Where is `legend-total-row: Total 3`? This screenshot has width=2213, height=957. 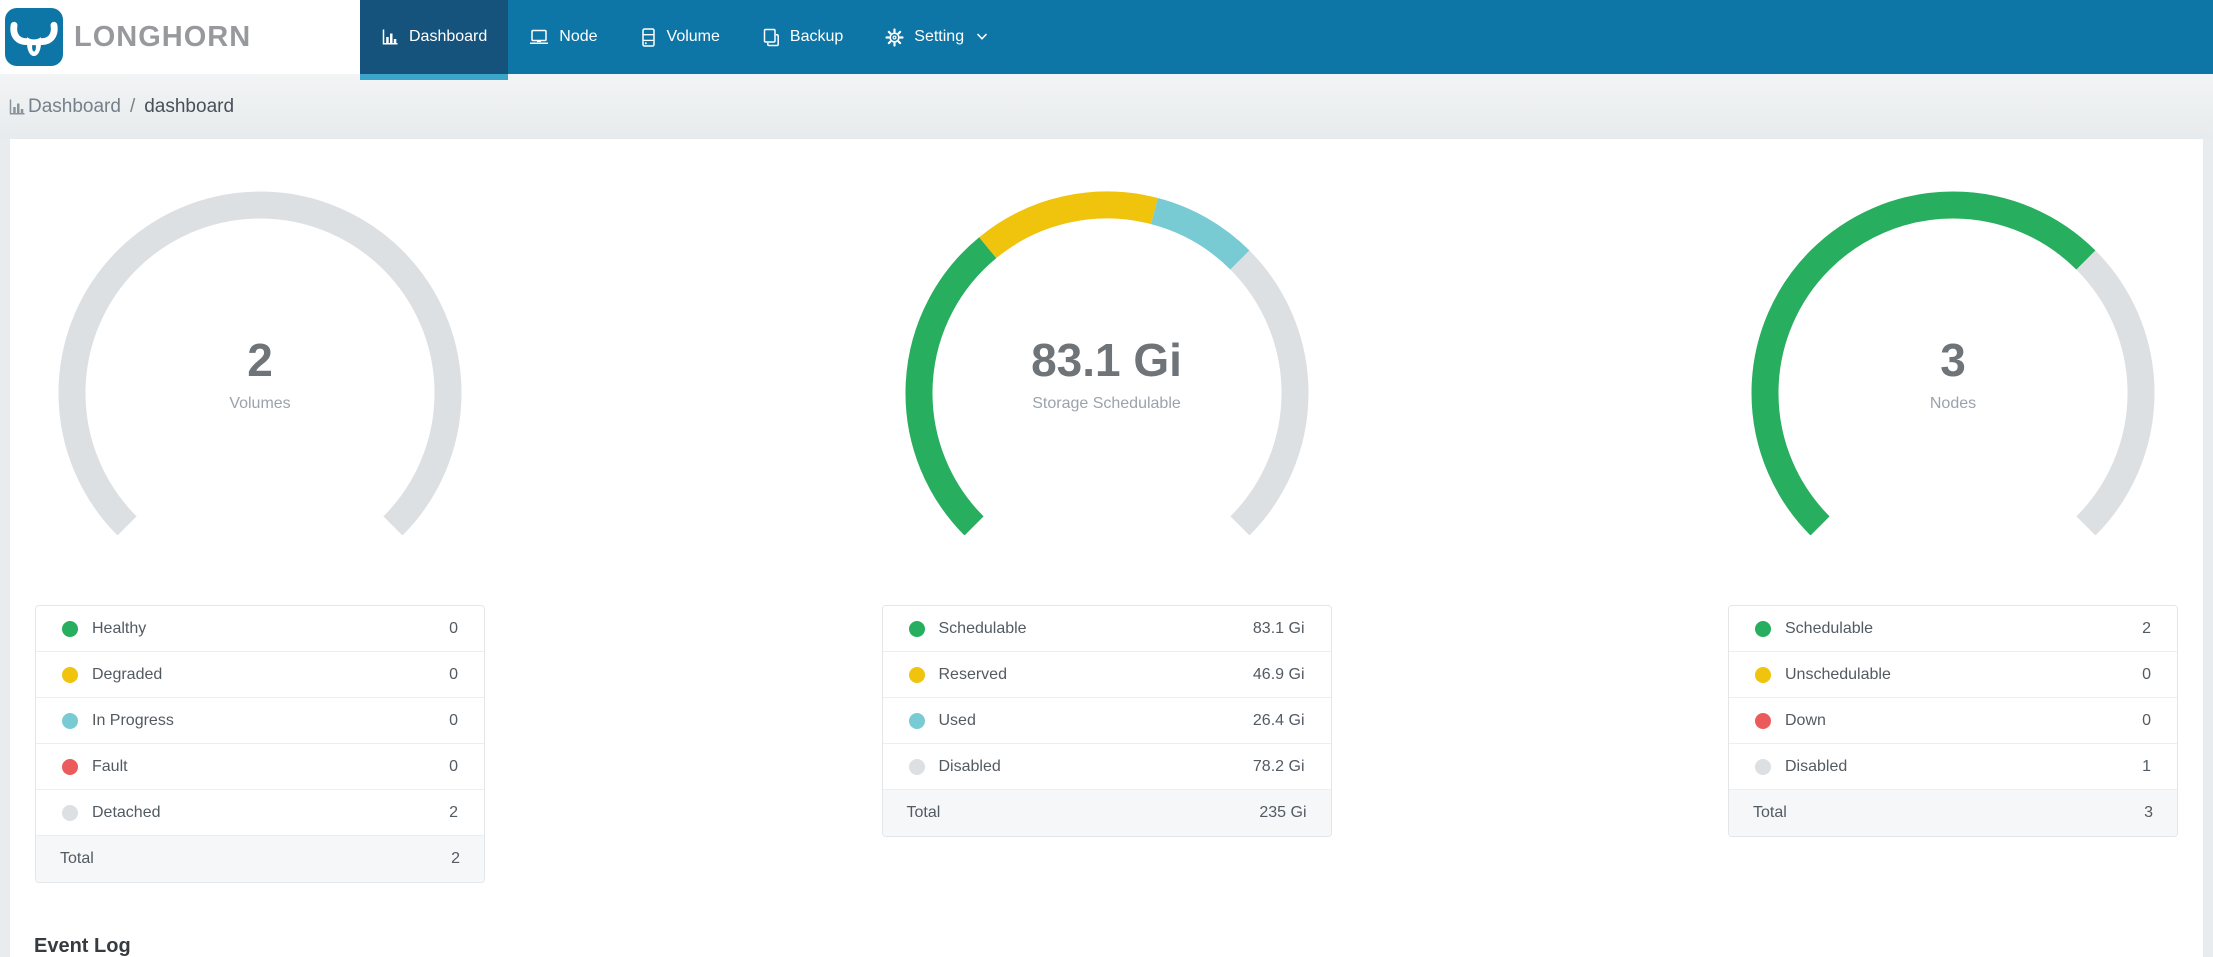
legend-total-row: Total 3 is located at coordinates (1953, 813).